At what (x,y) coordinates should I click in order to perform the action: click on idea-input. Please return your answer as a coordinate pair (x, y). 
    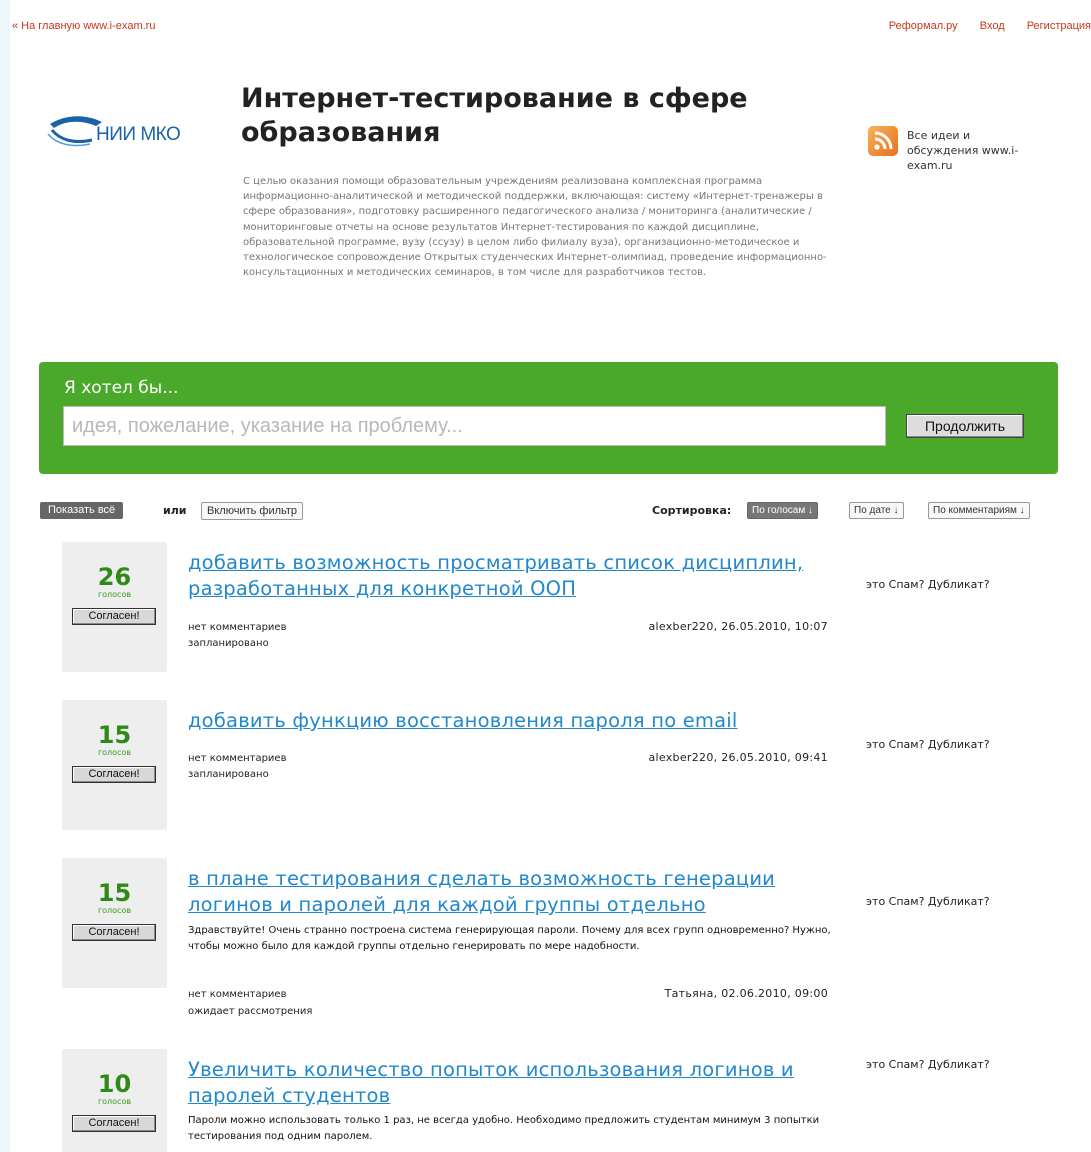
    Looking at the image, I should click on (474, 426).